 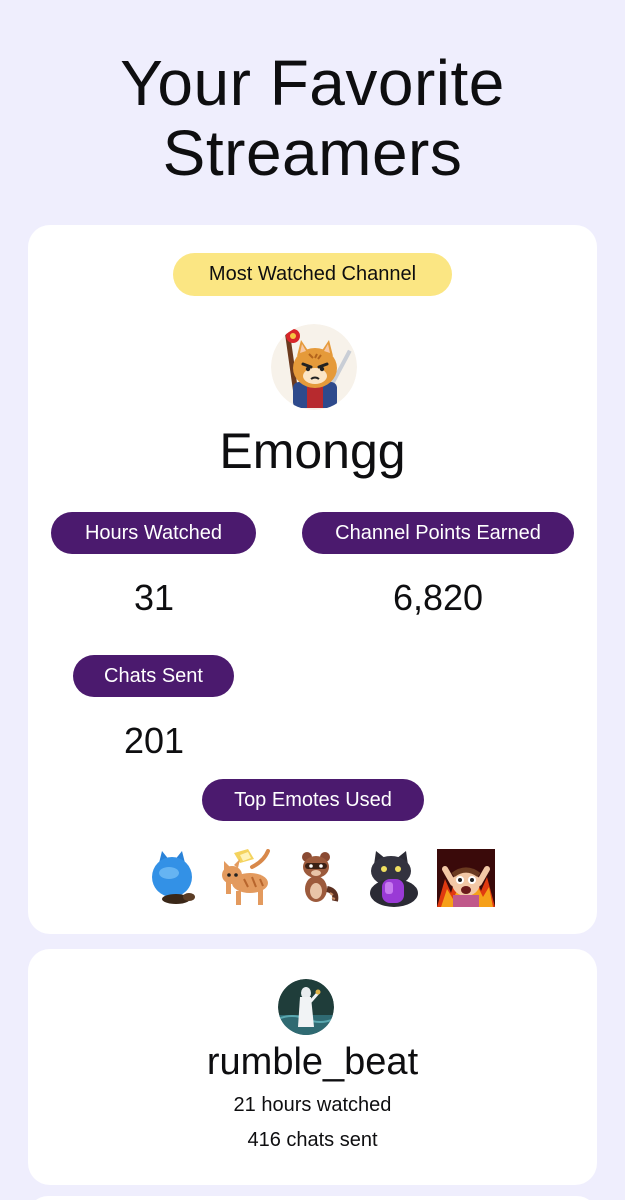 What do you see at coordinates (312, 1062) in the screenshot?
I see `second-streamer-name: rumble_beat` at bounding box center [312, 1062].